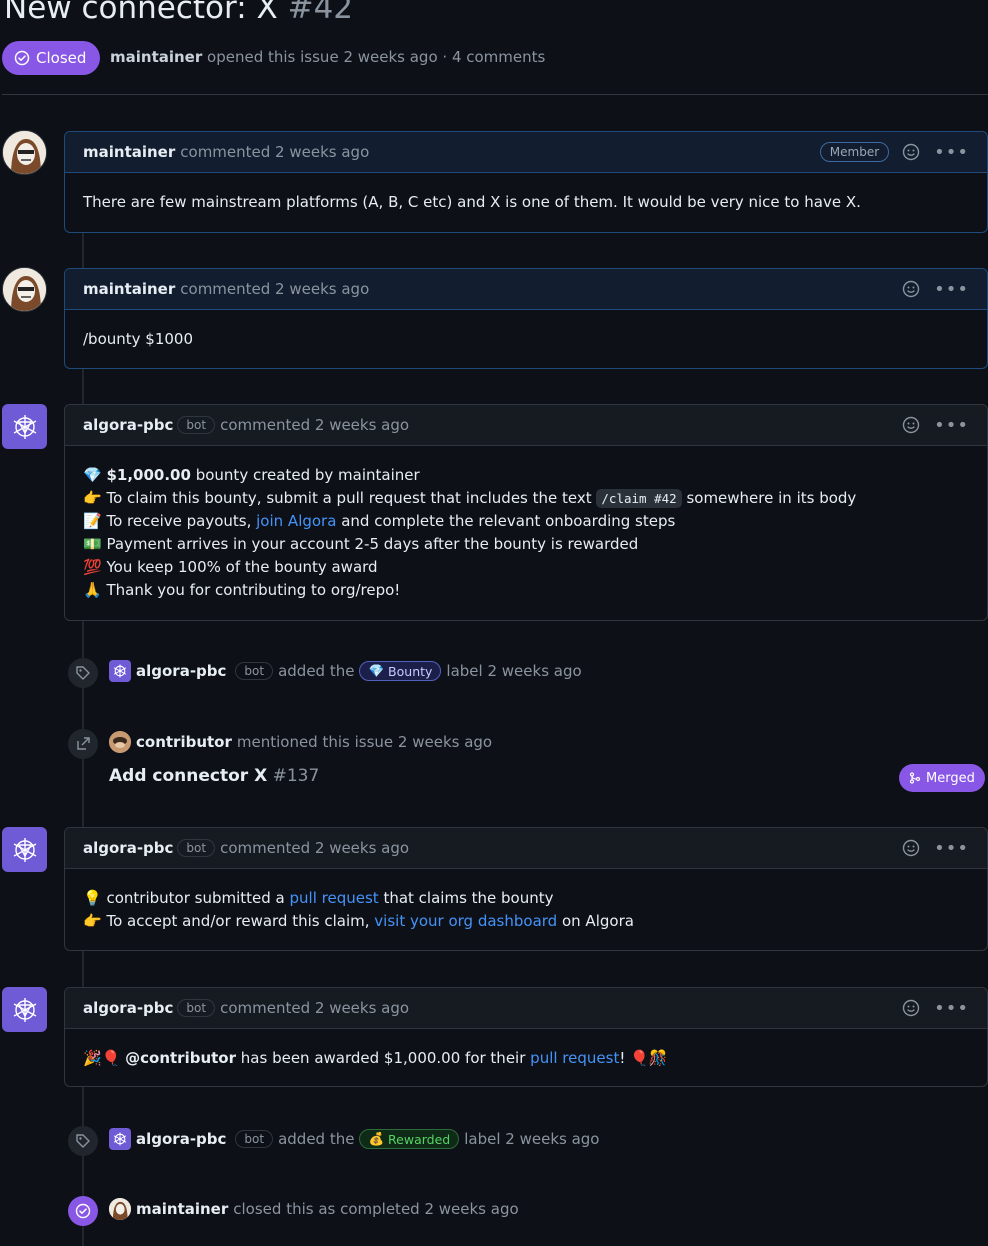 Image resolution: width=988 pixels, height=1246 pixels. What do you see at coordinates (156, 57) in the screenshot?
I see `issue-author-link: maintainer` at bounding box center [156, 57].